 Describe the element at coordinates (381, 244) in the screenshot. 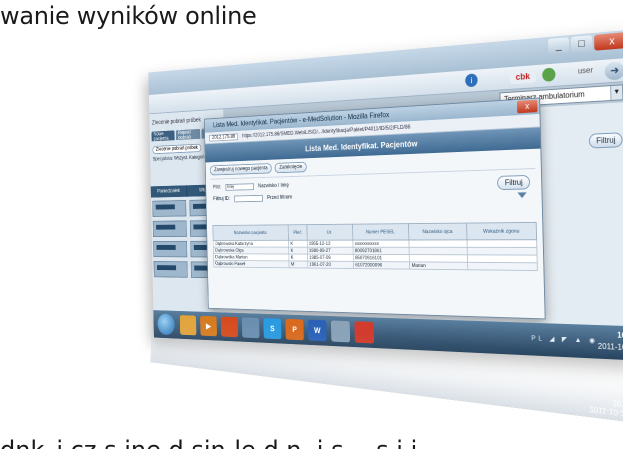

I see `table-cell: xxxxxxxxxxx` at that location.